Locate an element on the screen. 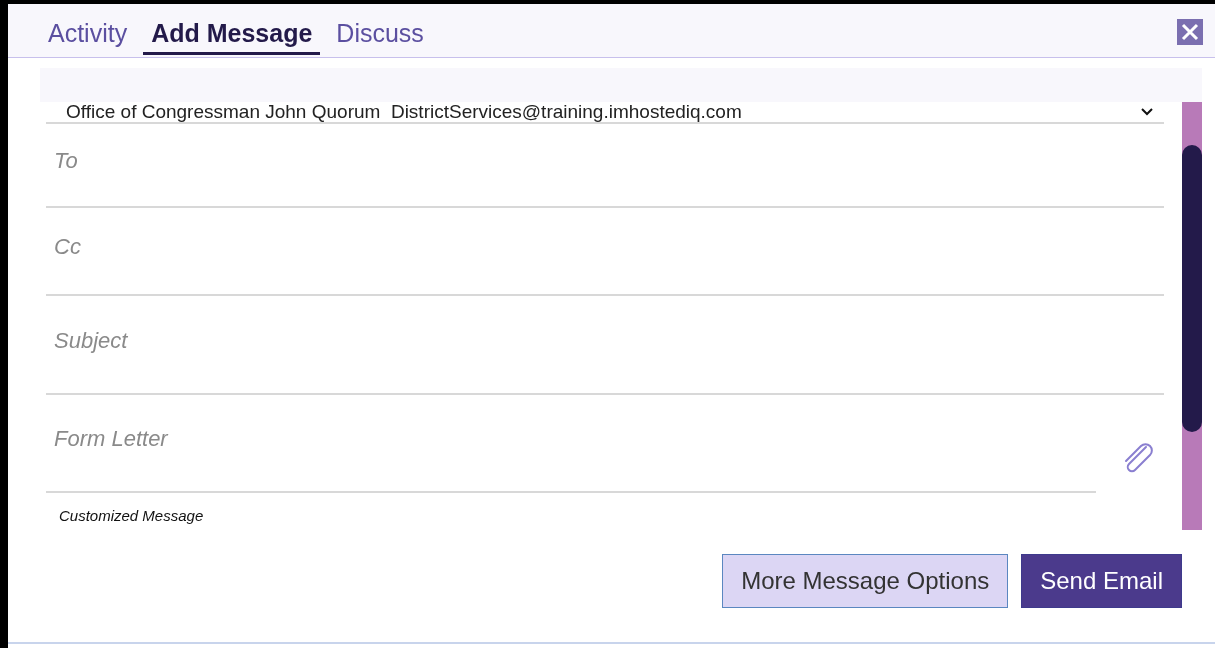 The image size is (1215, 648). tab: Activity is located at coordinates (88, 37).